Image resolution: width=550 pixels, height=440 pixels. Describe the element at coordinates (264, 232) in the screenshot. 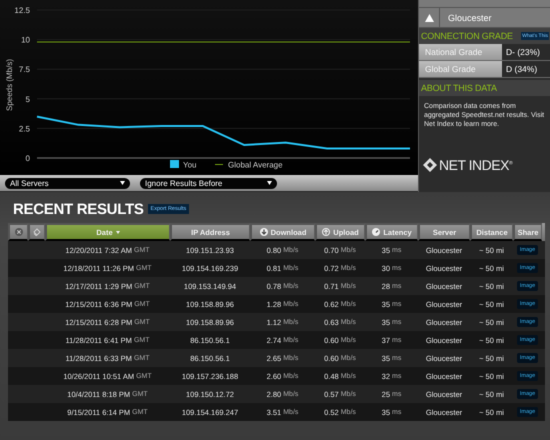

I see `download-icon` at that location.